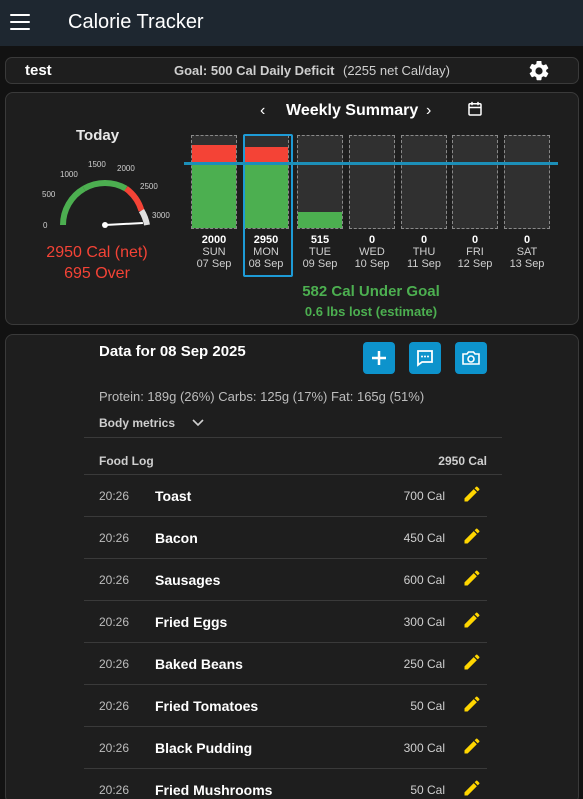 This screenshot has height=799, width=583. Describe the element at coordinates (424, 264) in the screenshot. I see `day-date: 11 Sep` at that location.